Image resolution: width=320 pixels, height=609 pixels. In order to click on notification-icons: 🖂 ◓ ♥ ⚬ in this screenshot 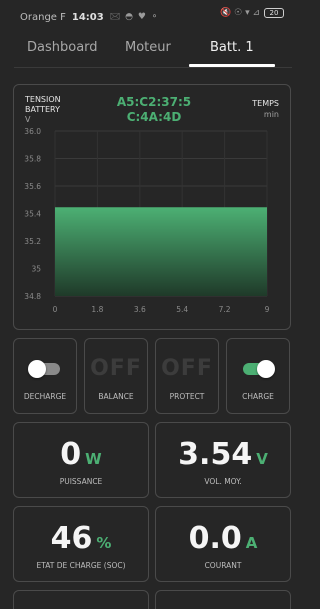, I will do `click(134, 17)`.